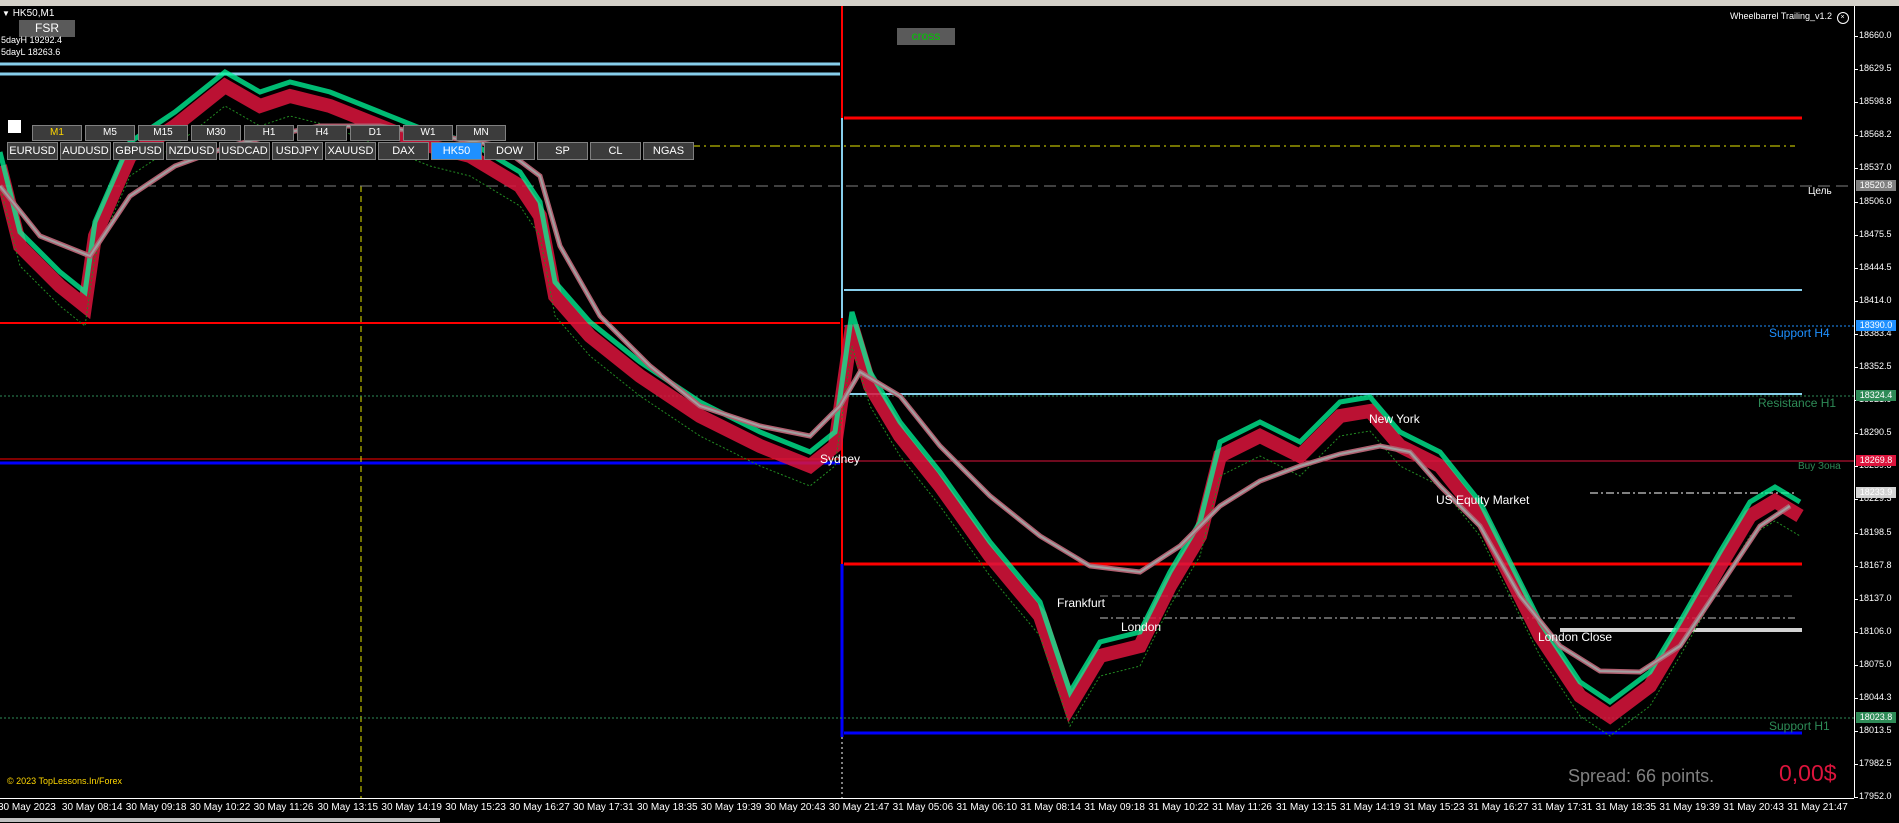 The image size is (1899, 823). What do you see at coordinates (1873, 35) in the screenshot?
I see `price-tick-label: 18660.0` at bounding box center [1873, 35].